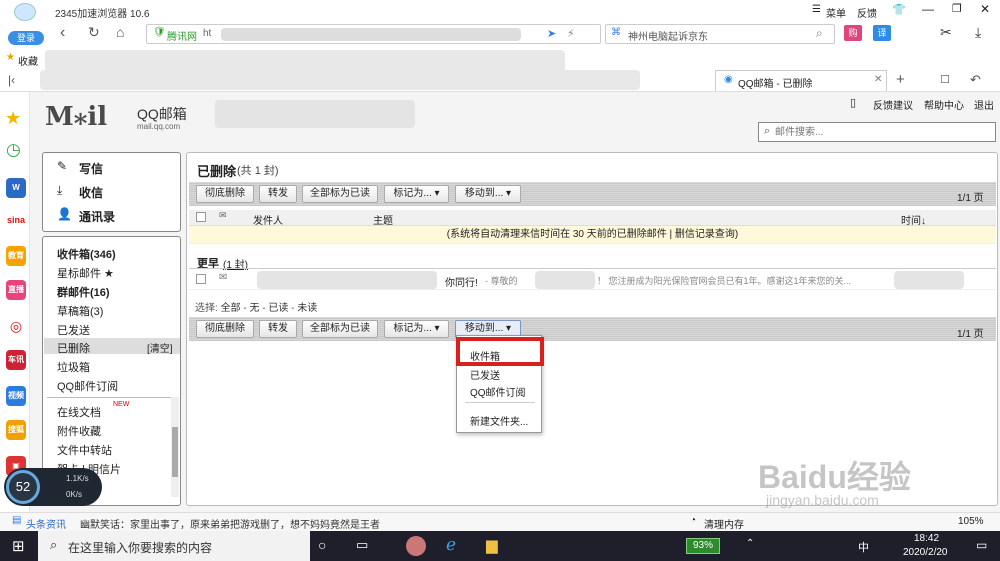 The image size is (1000, 561). What do you see at coordinates (231, 308) in the screenshot?
I see `select-all: 全部` at bounding box center [231, 308].